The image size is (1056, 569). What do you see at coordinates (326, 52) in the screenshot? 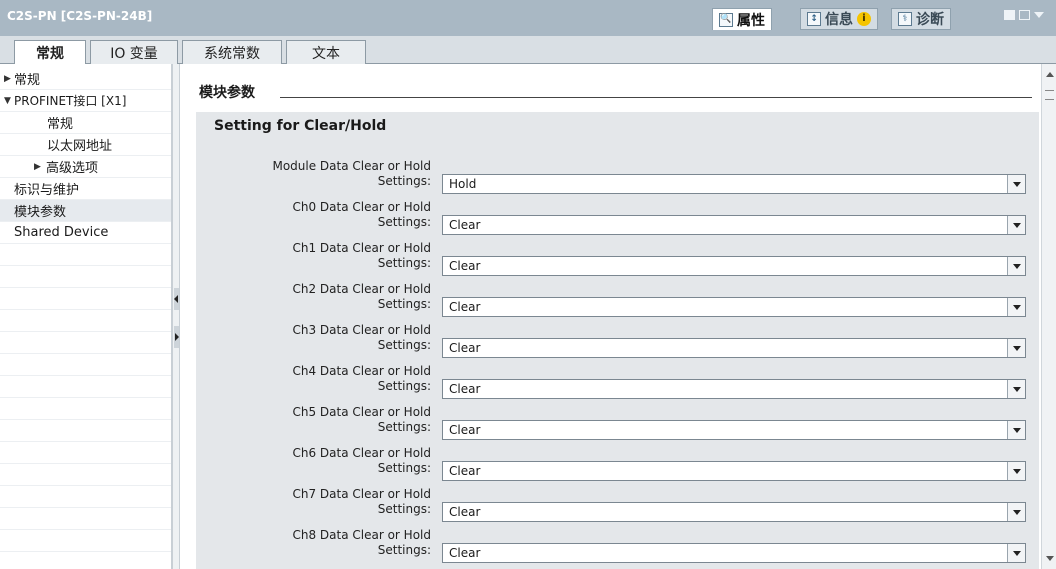
I see `tab-texts: 文本` at bounding box center [326, 52].